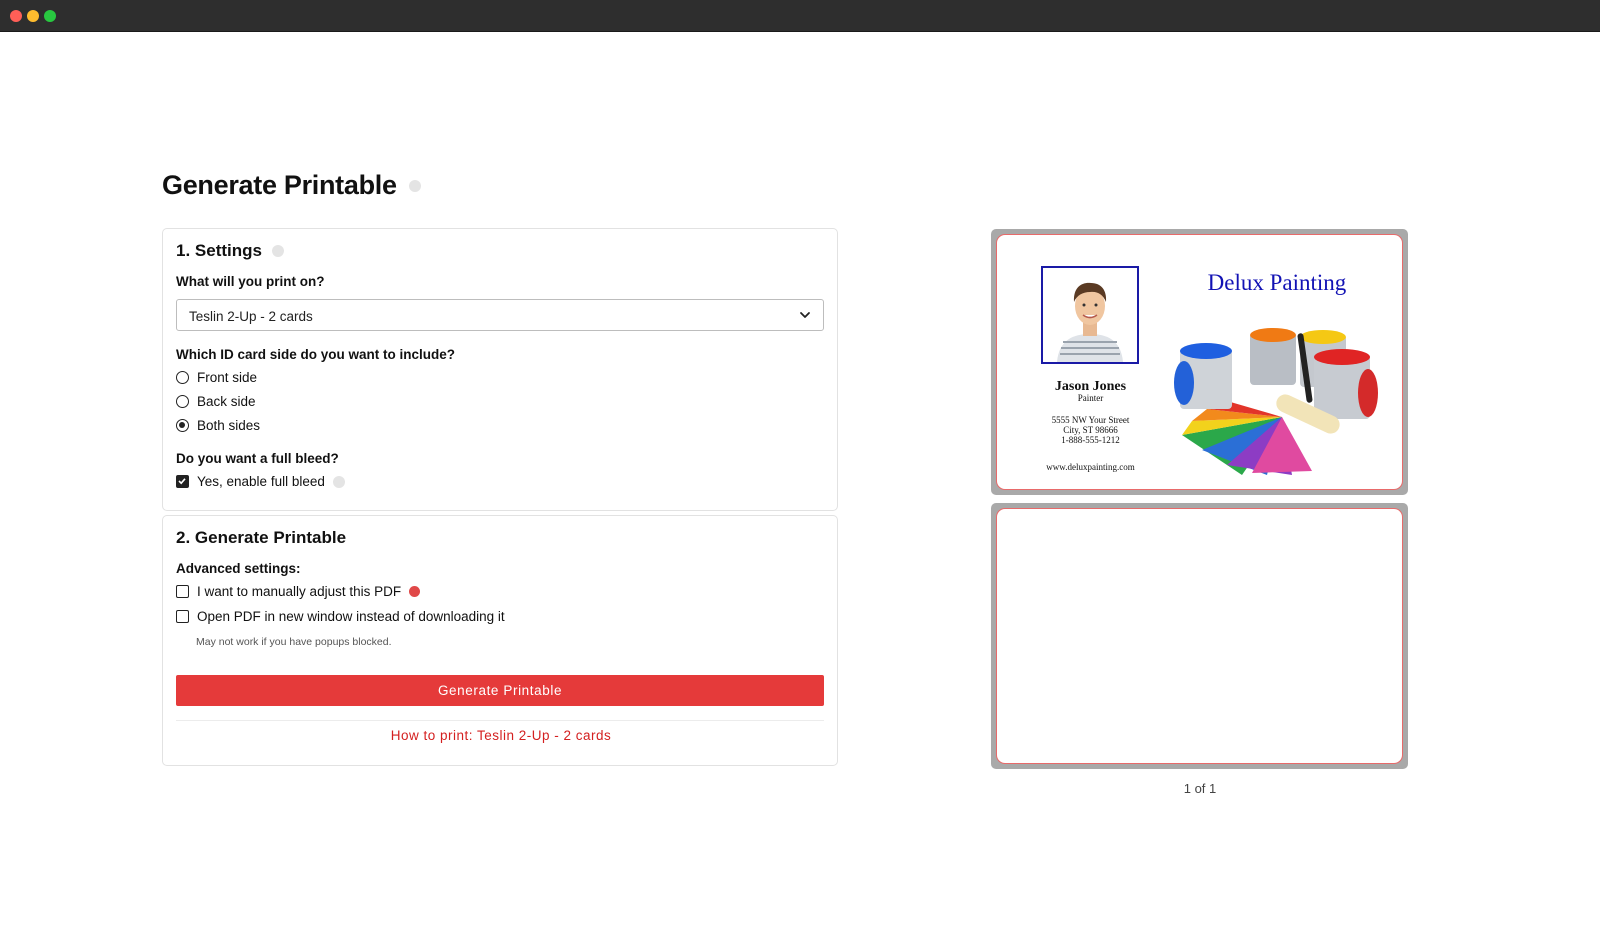 The height and width of the screenshot is (952, 1600). Describe the element at coordinates (1090, 430) in the screenshot. I see `card-address-line2: City, ST 98666` at that location.